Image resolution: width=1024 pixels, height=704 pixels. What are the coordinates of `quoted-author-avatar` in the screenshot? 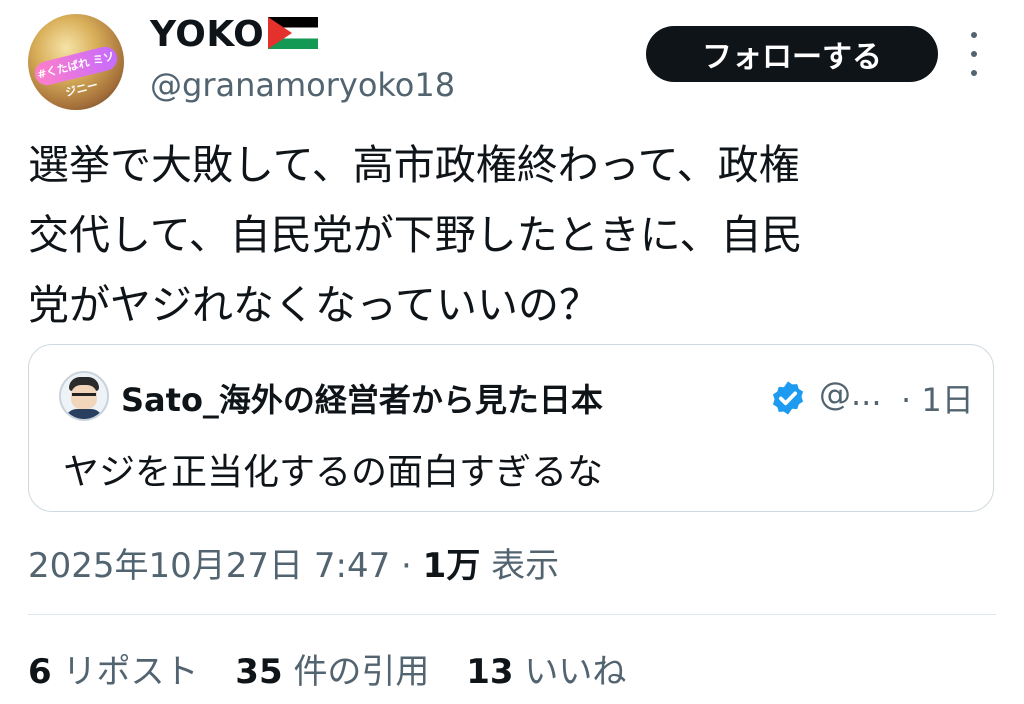 It's located at (84, 396).